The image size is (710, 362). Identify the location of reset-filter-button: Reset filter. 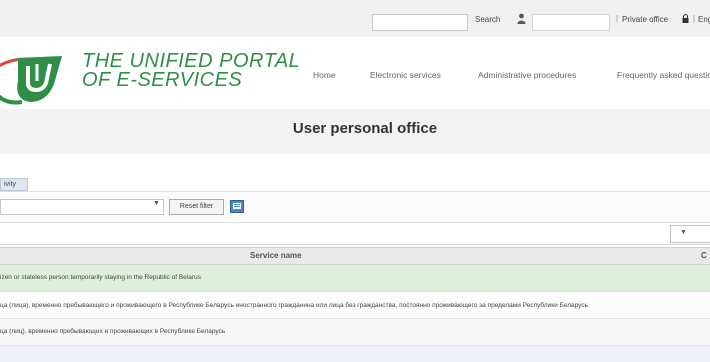
(196, 207).